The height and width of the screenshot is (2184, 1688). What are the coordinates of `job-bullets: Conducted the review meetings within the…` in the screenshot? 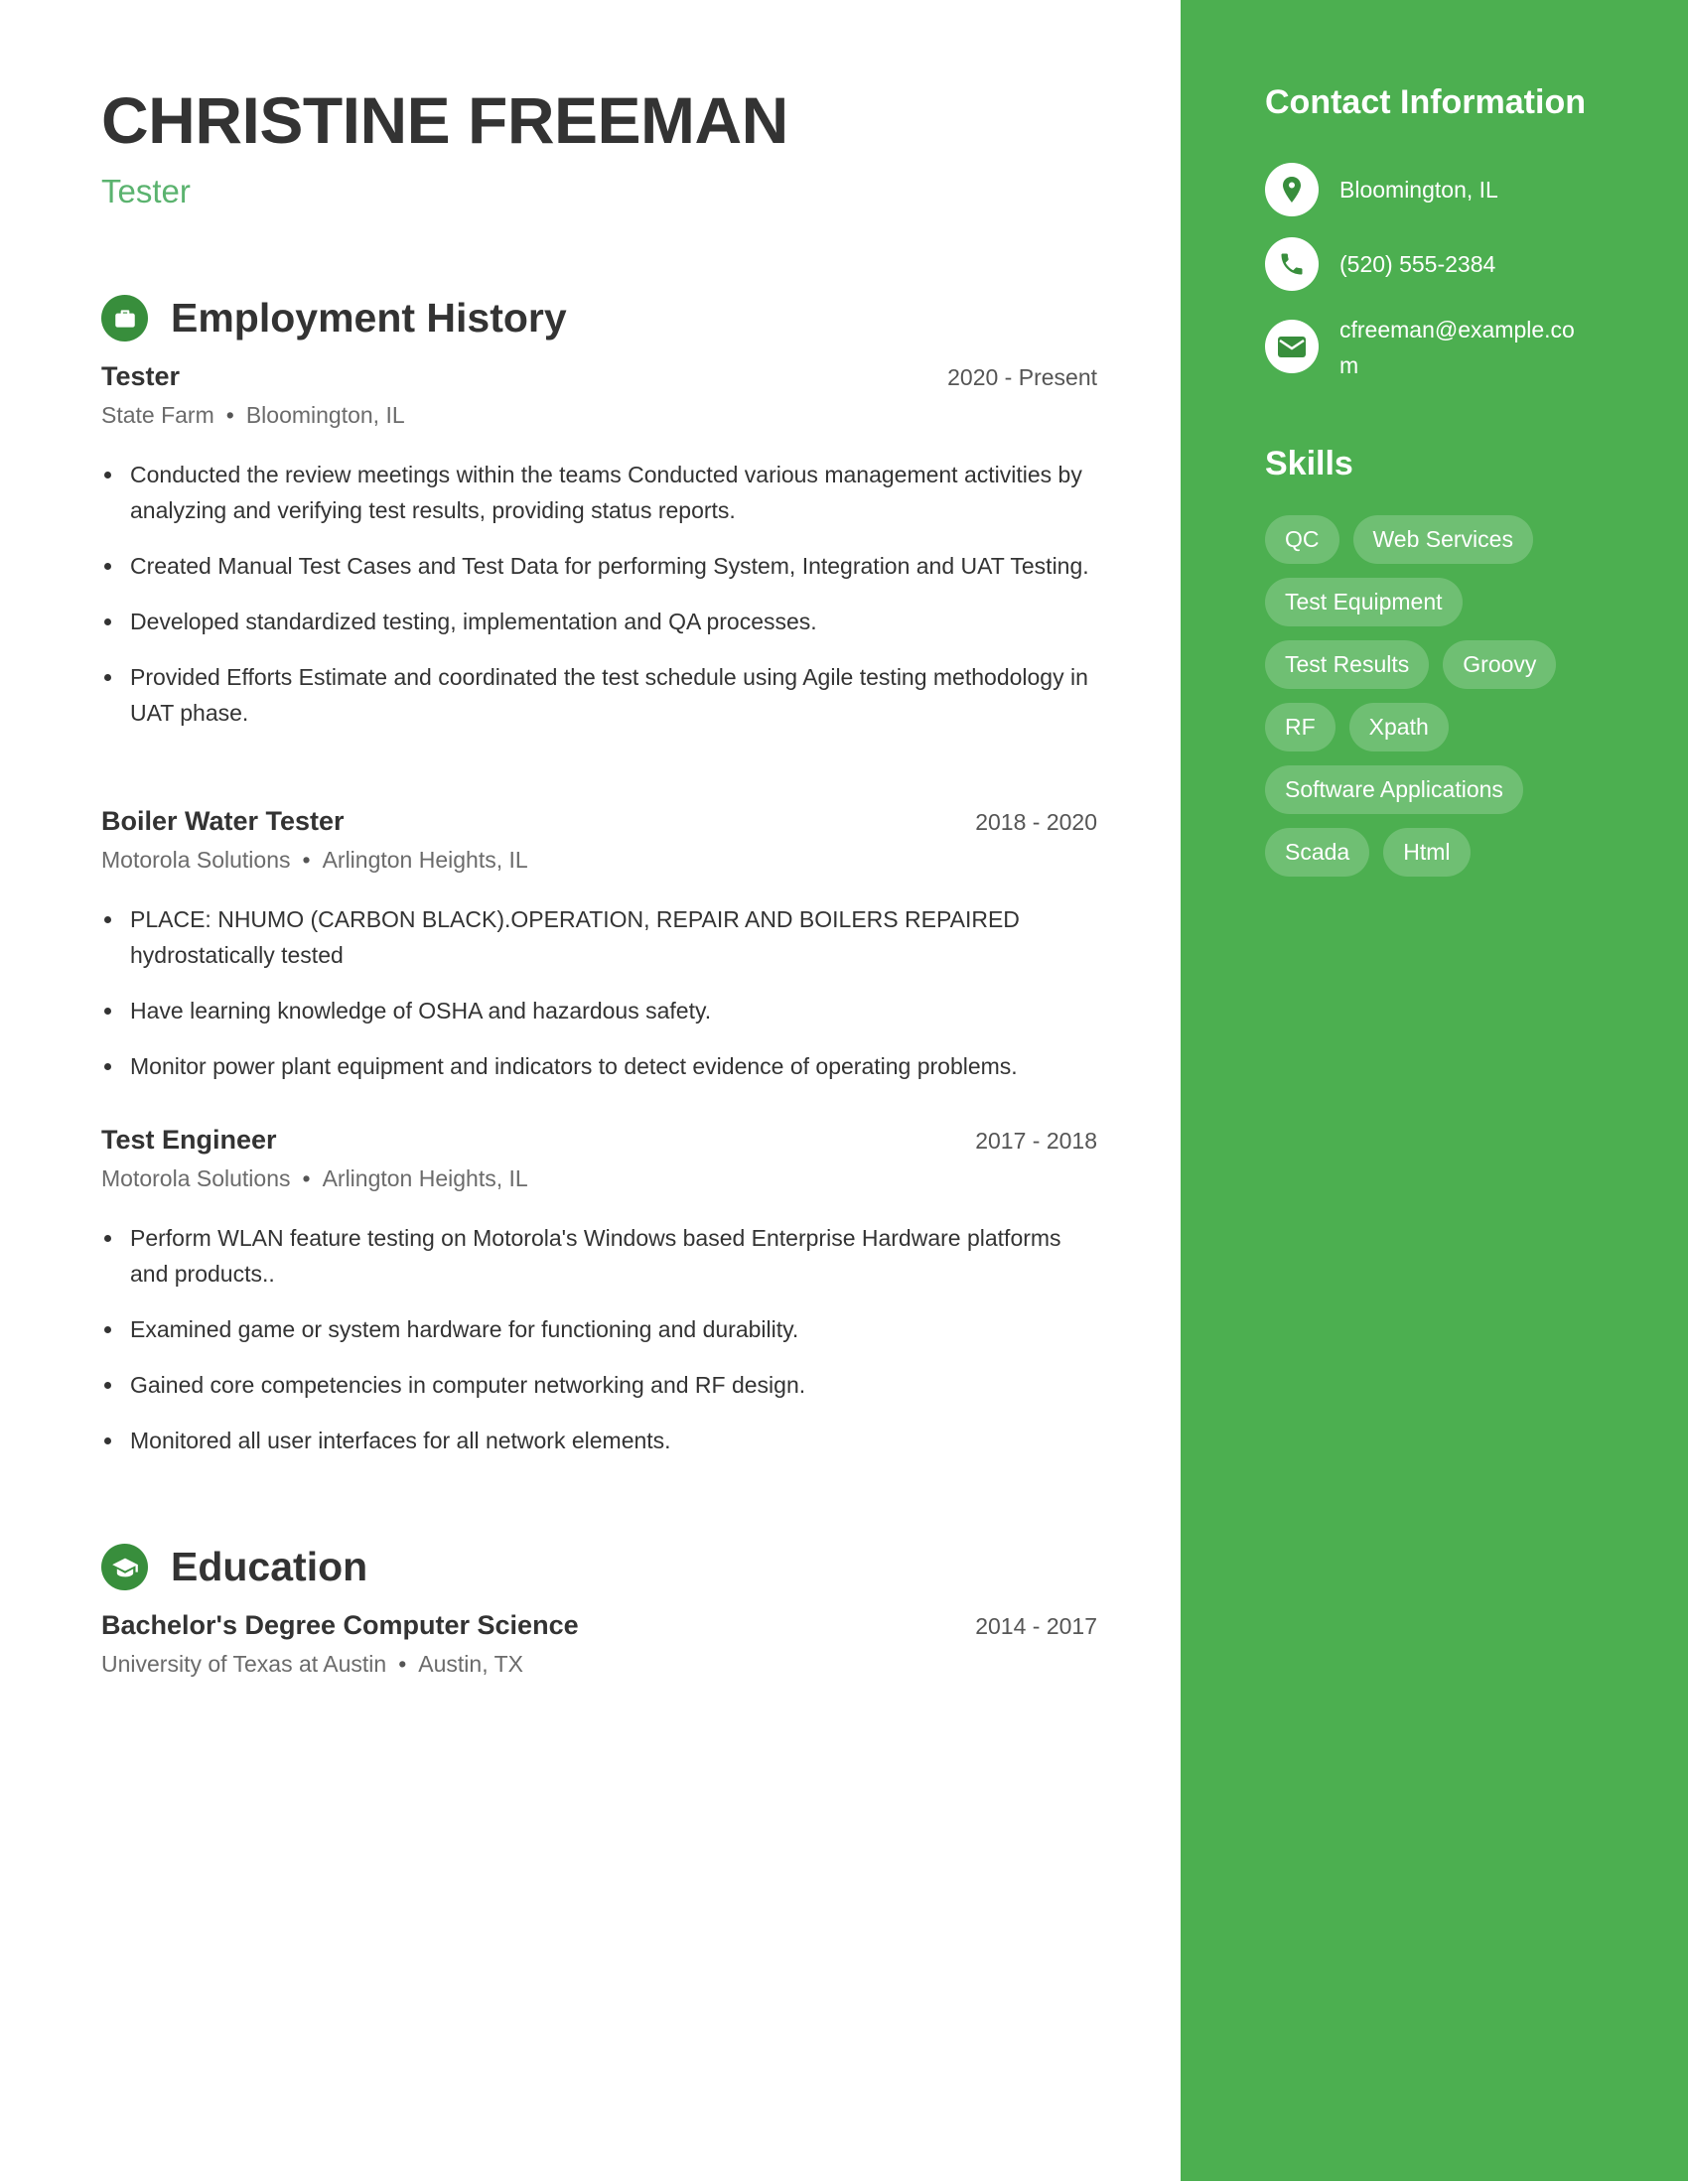 It's located at (599, 594).